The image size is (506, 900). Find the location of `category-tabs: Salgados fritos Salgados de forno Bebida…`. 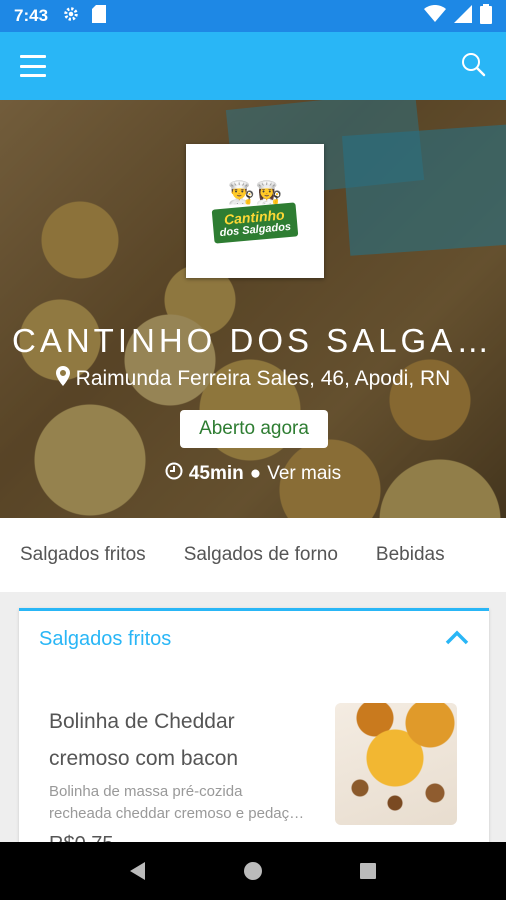

category-tabs: Salgados fritos Salgados de forno Bebida… is located at coordinates (253, 555).